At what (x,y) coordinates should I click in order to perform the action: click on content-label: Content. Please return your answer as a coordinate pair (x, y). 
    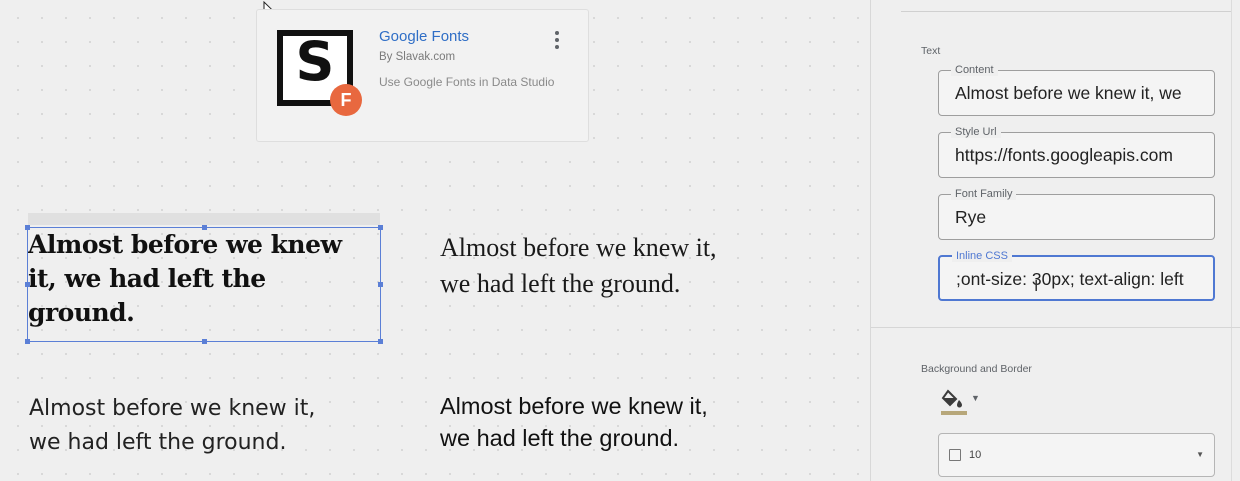
    Looking at the image, I should click on (974, 70).